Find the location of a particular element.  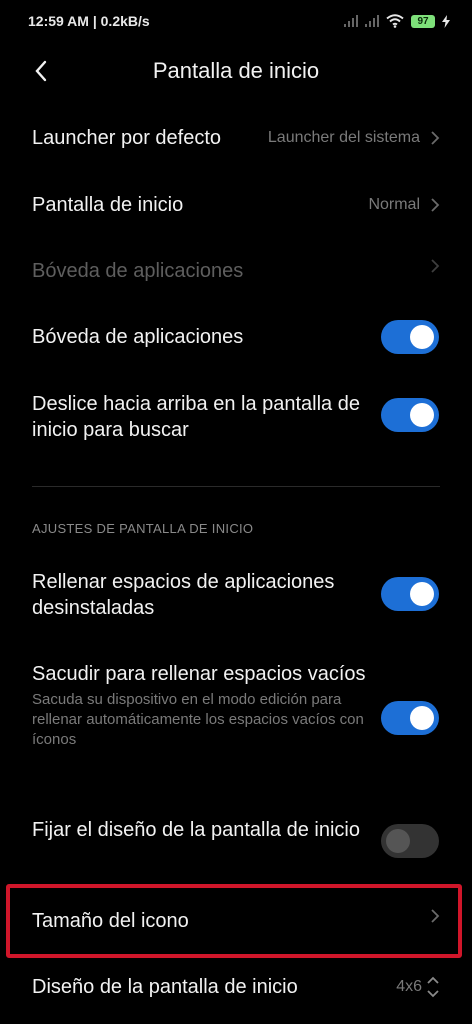

setting-label: Sacudir para rellenar espacios vacíos is located at coordinates (199, 674).